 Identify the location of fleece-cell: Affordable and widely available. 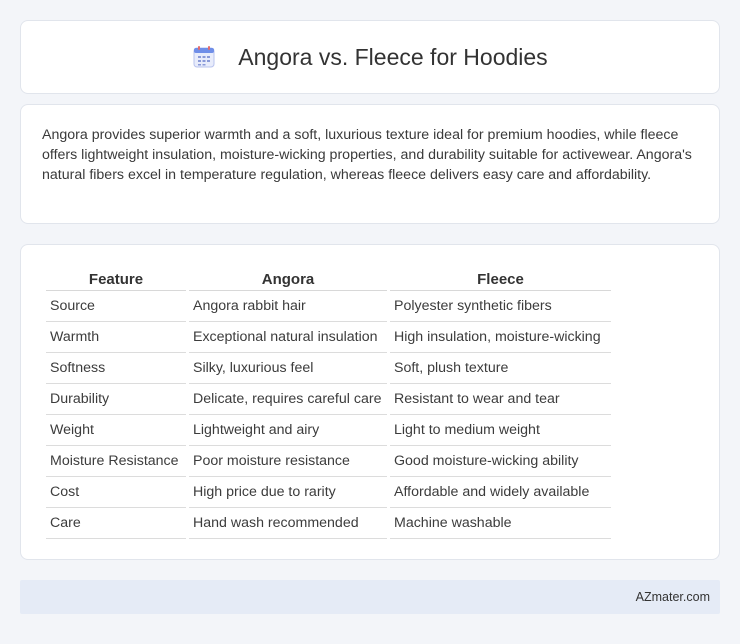
(500, 492).